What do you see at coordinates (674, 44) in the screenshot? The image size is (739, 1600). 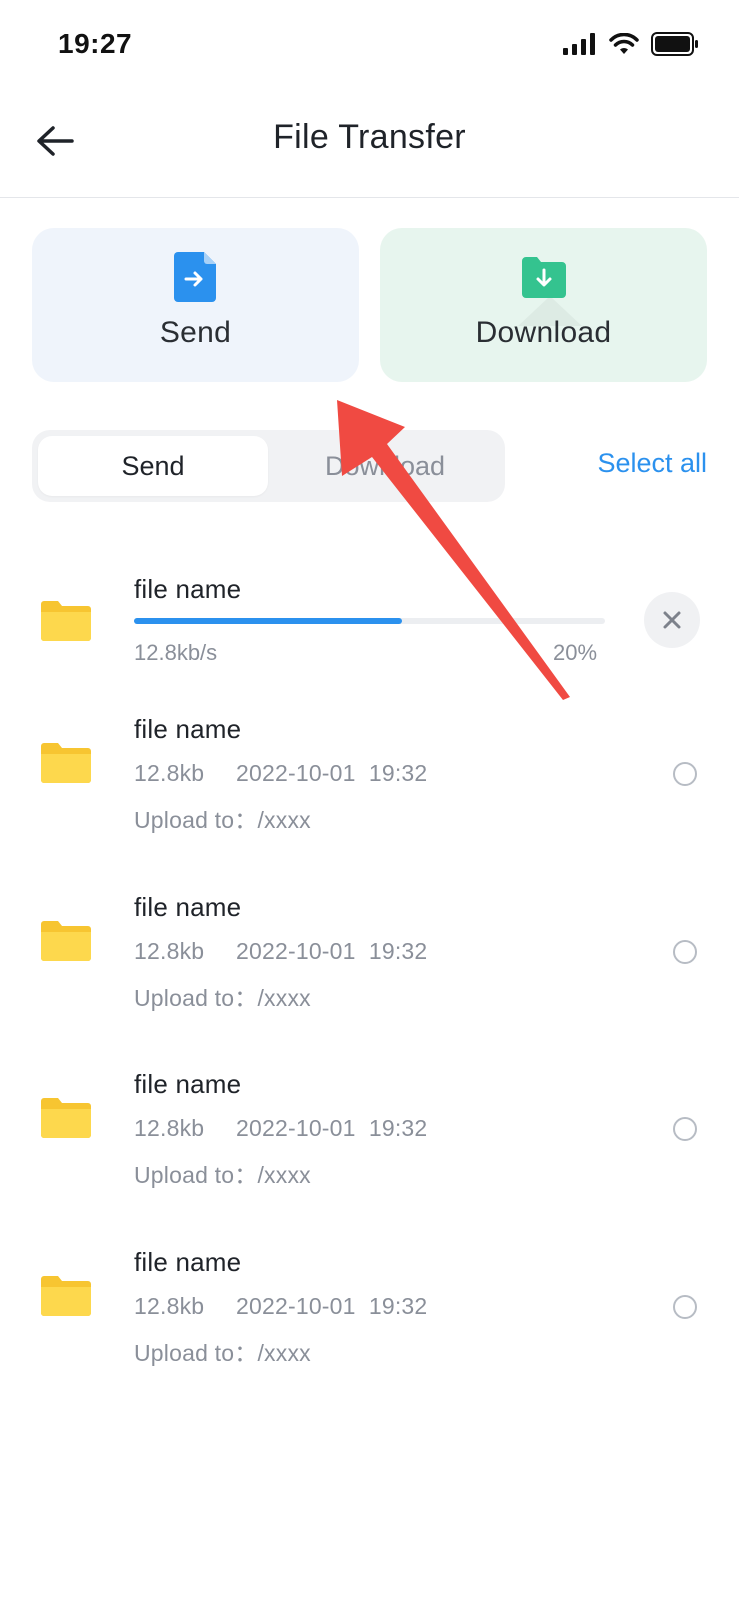 I see `battery-icon` at bounding box center [674, 44].